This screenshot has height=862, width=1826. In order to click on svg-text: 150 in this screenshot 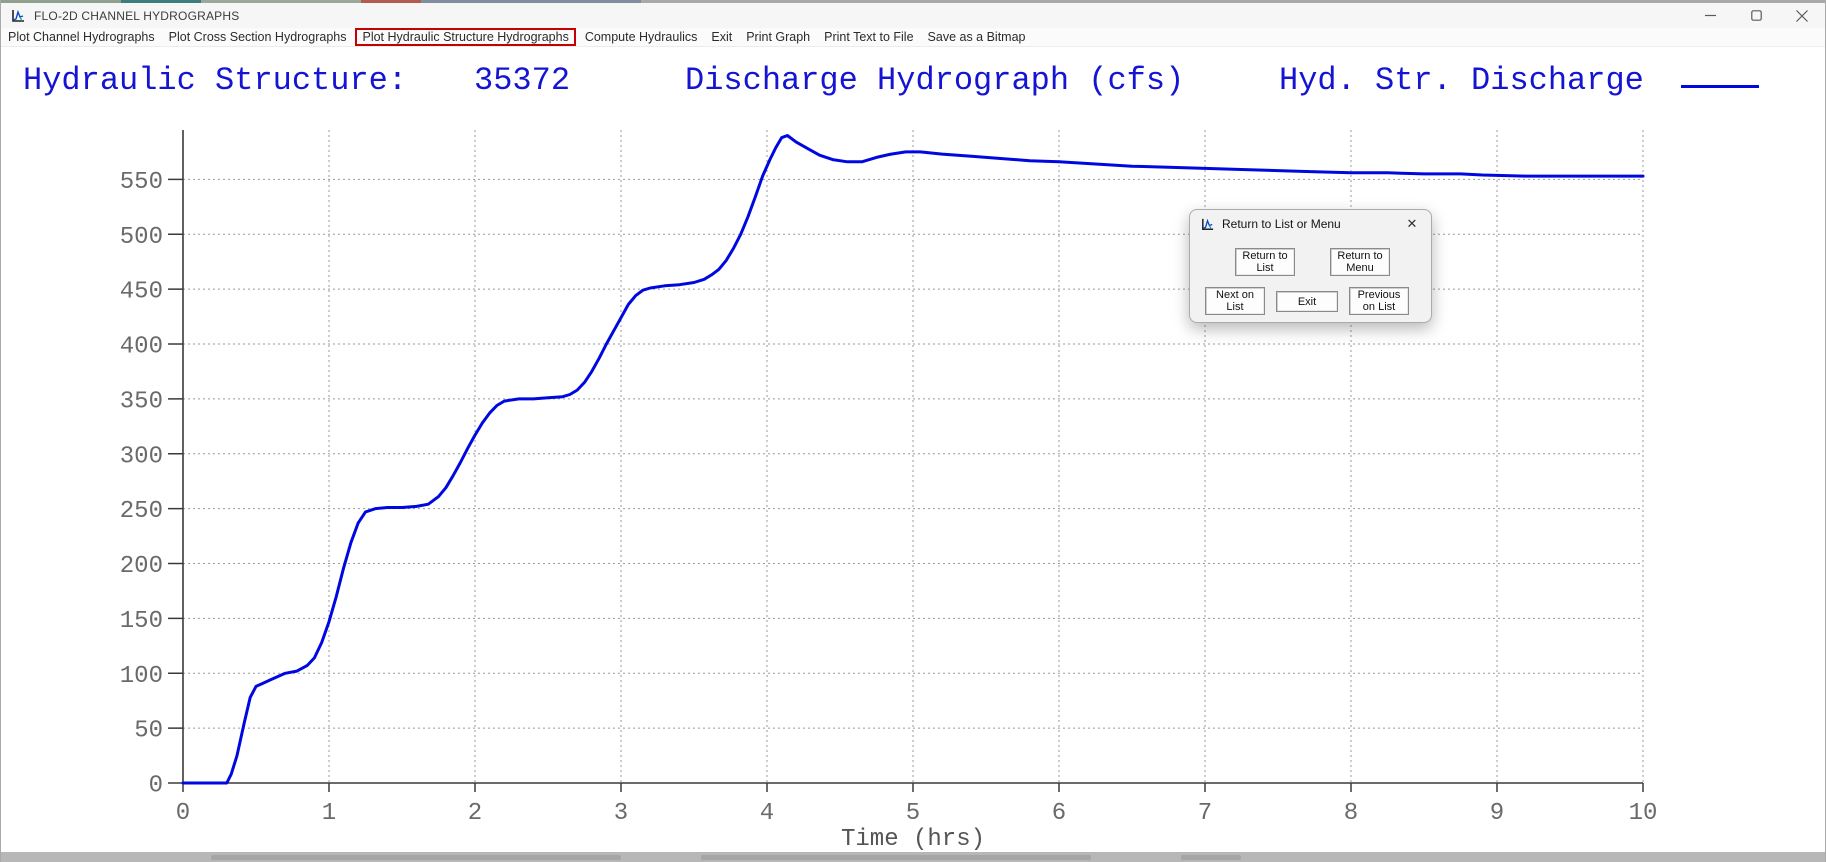, I will do `click(141, 621)`.